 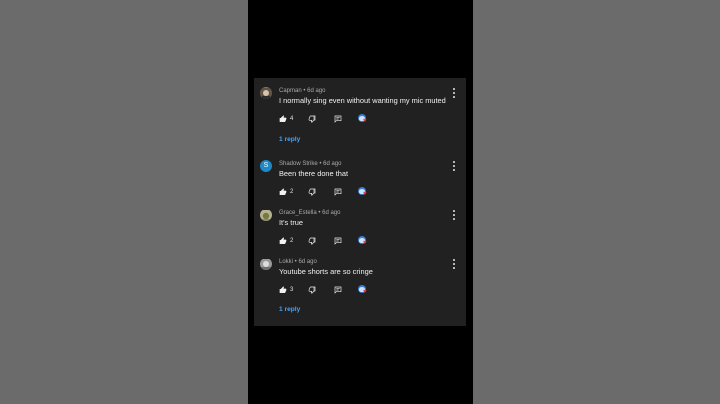 I want to click on avatar: S, so click(x=266, y=166).